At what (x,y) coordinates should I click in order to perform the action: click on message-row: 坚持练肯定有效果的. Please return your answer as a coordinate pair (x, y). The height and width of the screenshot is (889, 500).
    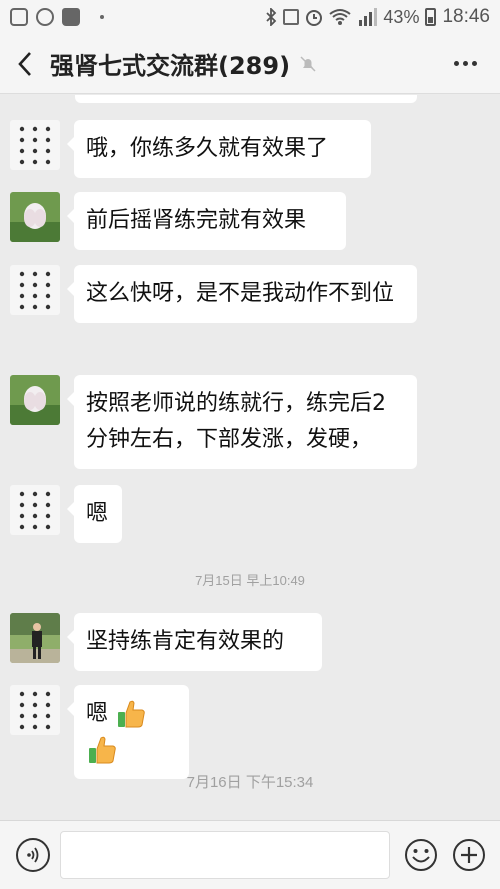
    Looking at the image, I should click on (166, 642).